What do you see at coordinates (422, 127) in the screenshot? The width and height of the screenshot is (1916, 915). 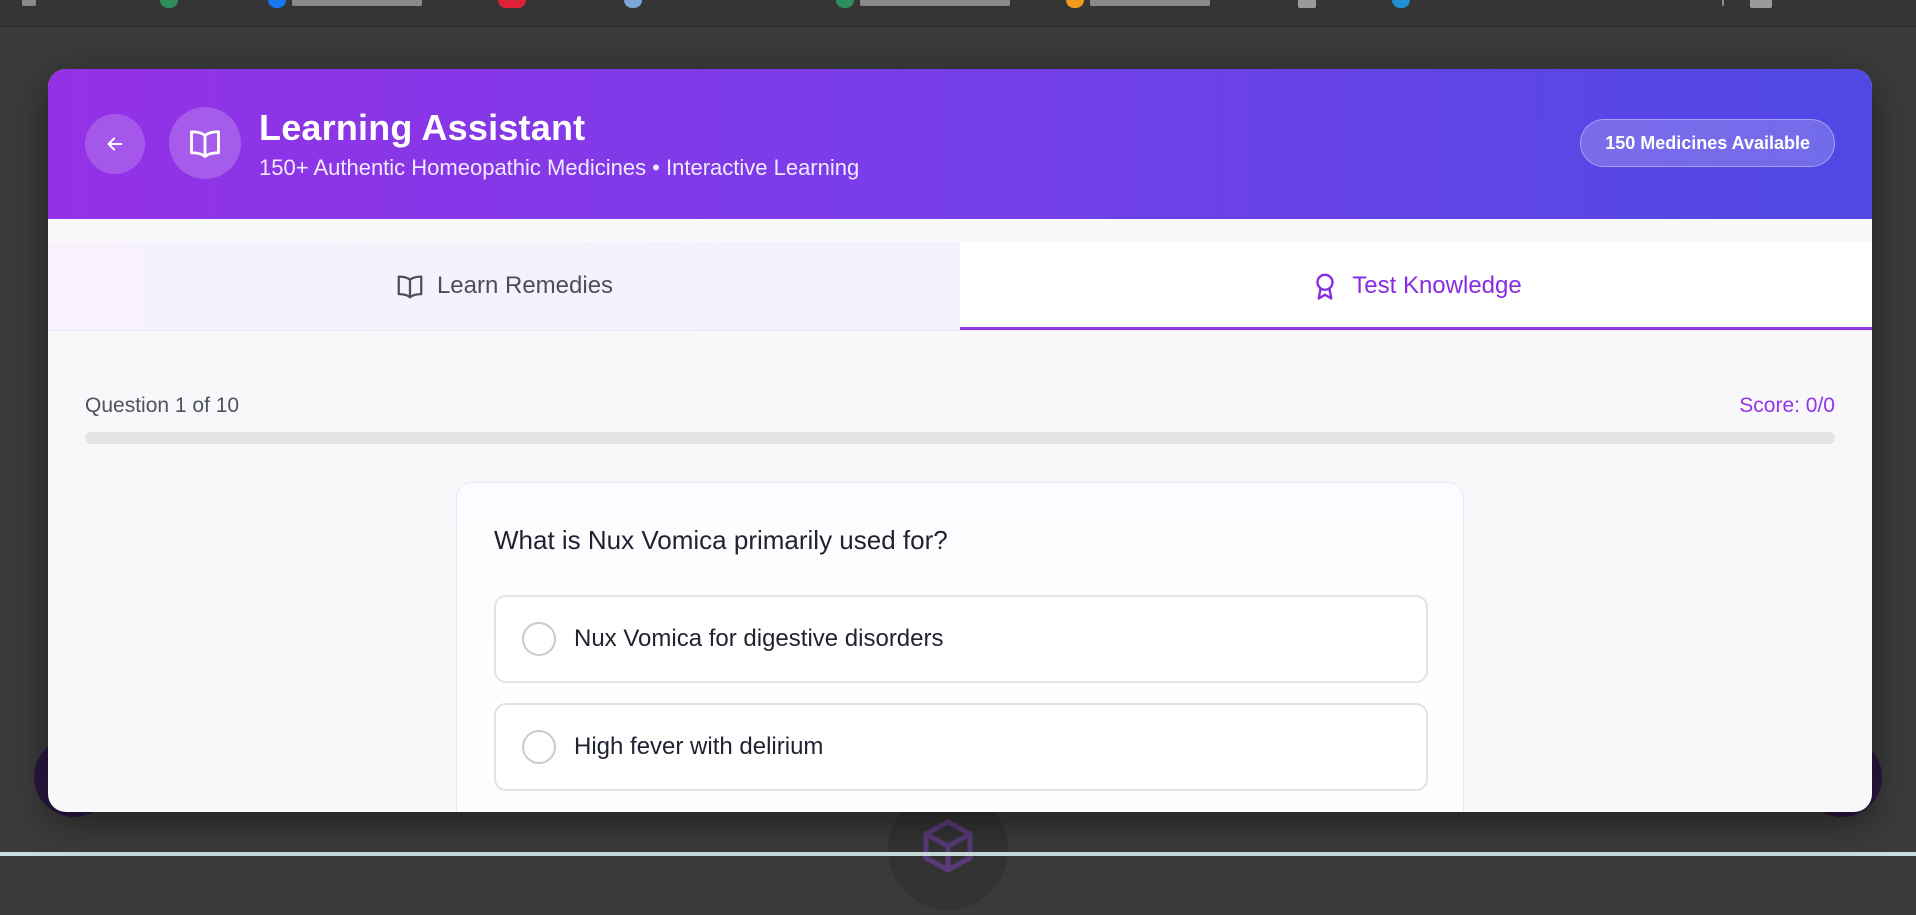 I see `page-title: Learning Assistant` at bounding box center [422, 127].